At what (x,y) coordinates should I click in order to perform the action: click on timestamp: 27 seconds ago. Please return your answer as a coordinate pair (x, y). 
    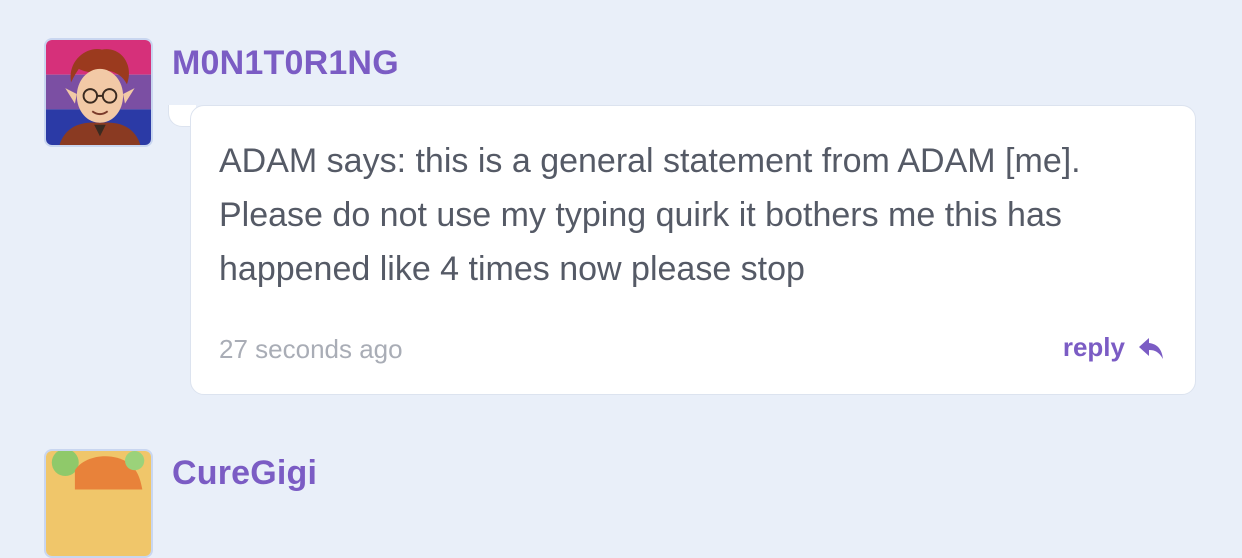
    Looking at the image, I should click on (311, 349).